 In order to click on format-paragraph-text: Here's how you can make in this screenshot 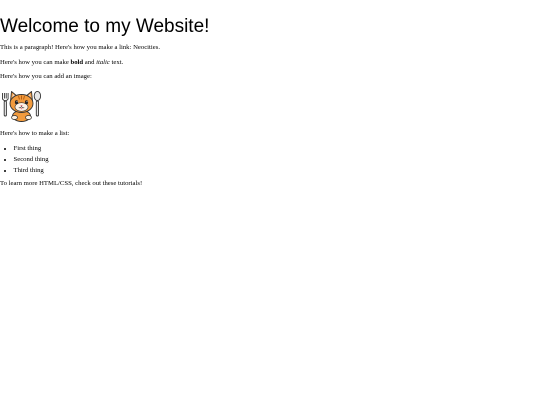, I will do `click(35, 62)`.